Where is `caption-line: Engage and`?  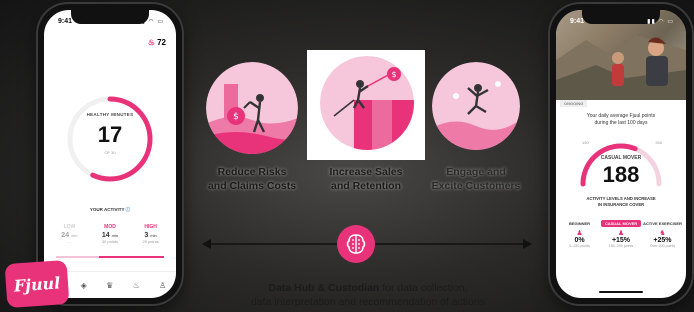
caption-line: Engage and is located at coordinates (476, 172).